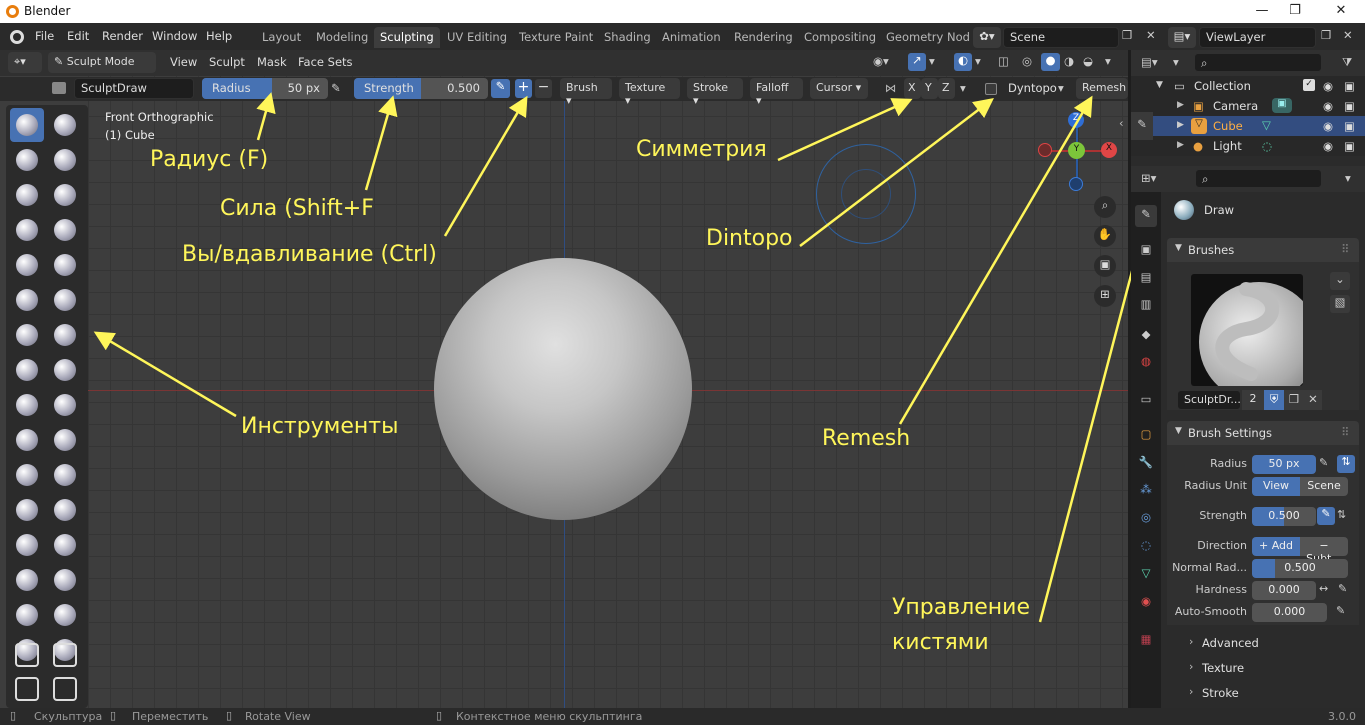 The width and height of the screenshot is (1365, 725). I want to click on cube-expand-icon: ▶, so click(1180, 125).